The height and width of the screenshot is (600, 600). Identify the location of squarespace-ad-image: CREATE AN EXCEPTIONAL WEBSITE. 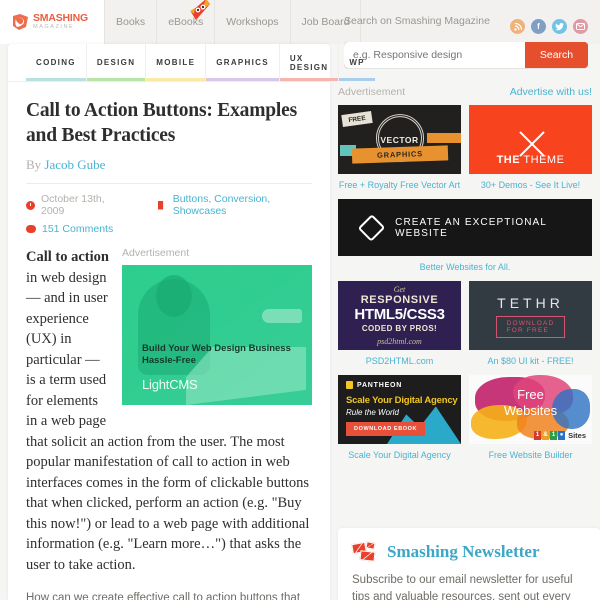
(465, 227).